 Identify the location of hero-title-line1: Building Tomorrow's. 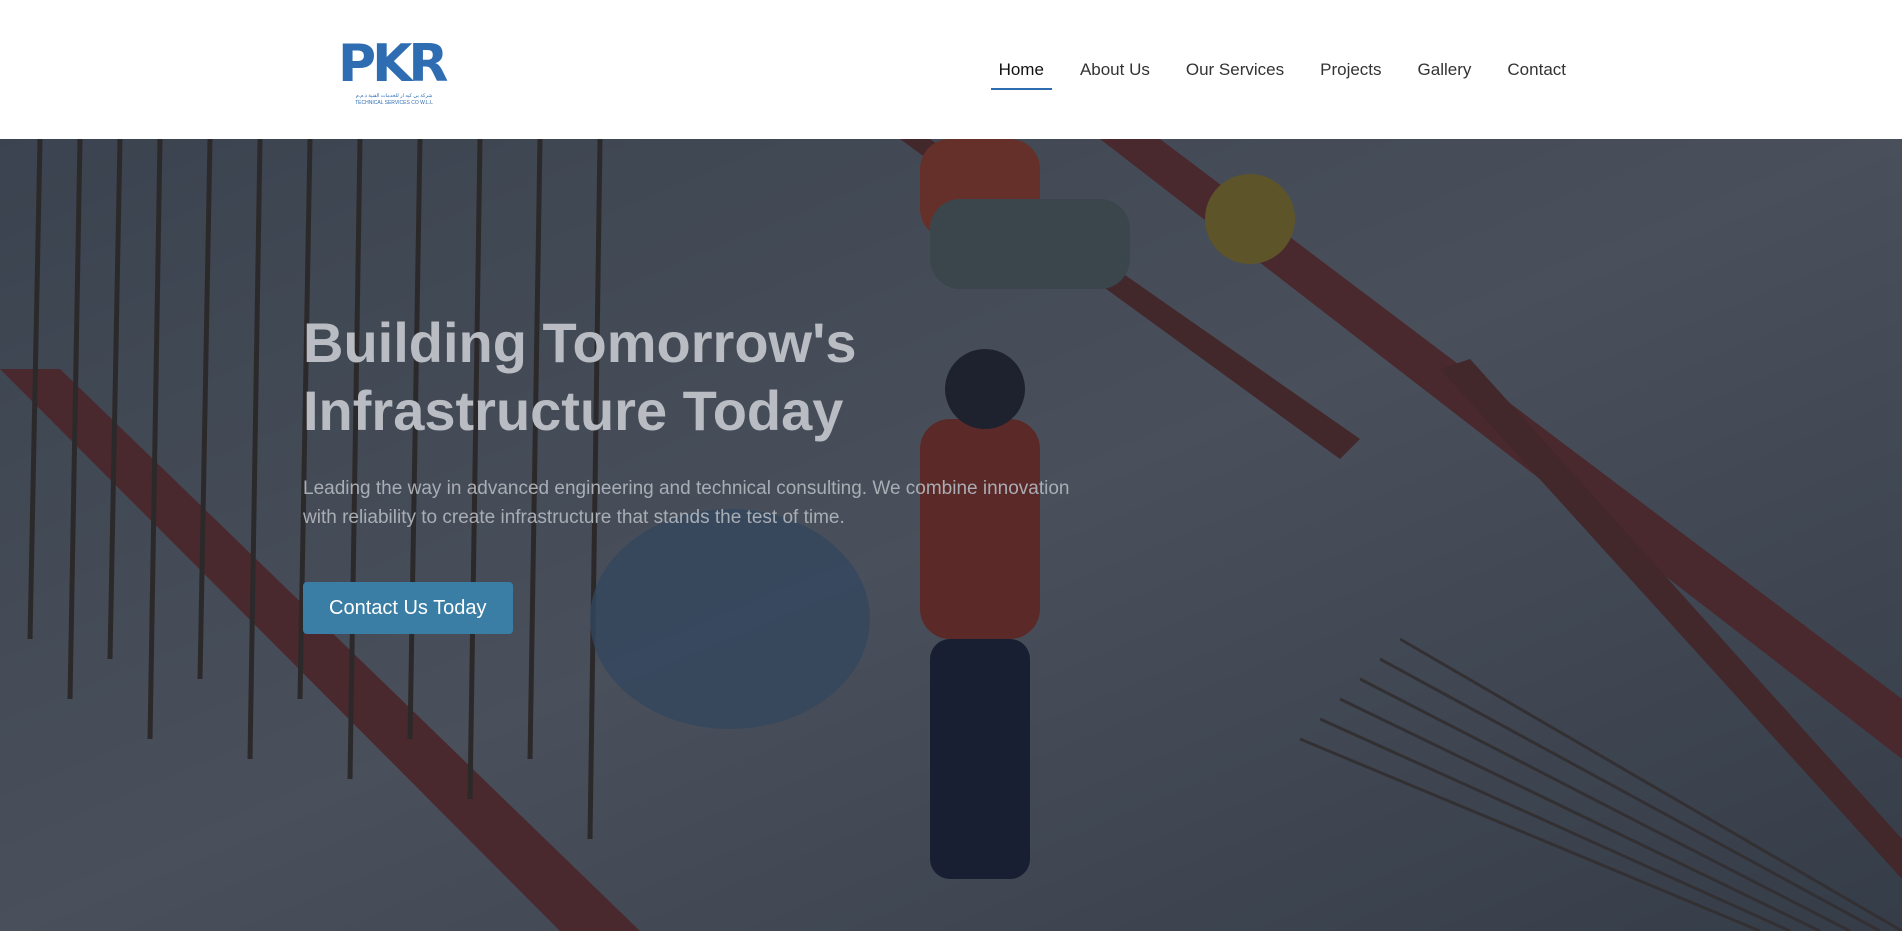
(580, 342).